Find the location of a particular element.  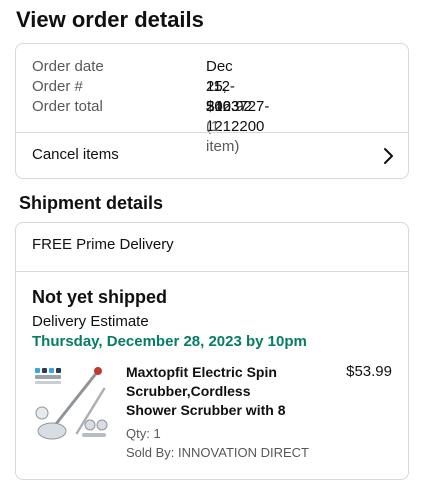

product-title-line: Maxtopfit Electric Spin is located at coordinates (201, 372).